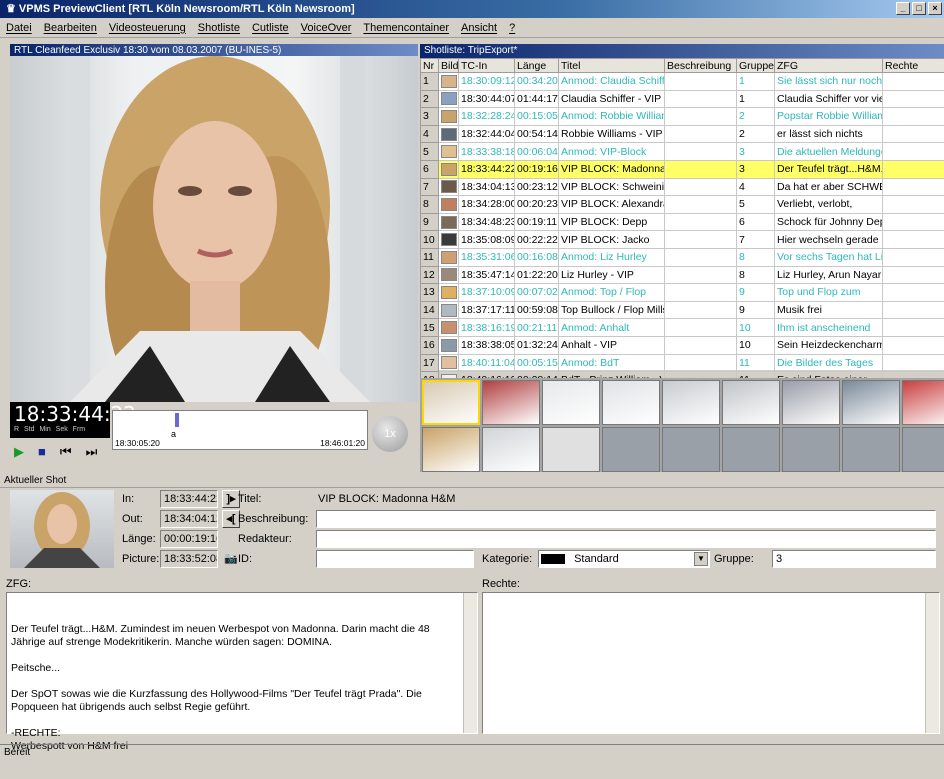 The height and width of the screenshot is (779, 944). What do you see at coordinates (240, 430) in the screenshot?
I see `timeline-scrubber: a 18:30:05:20 18:46:01:20` at bounding box center [240, 430].